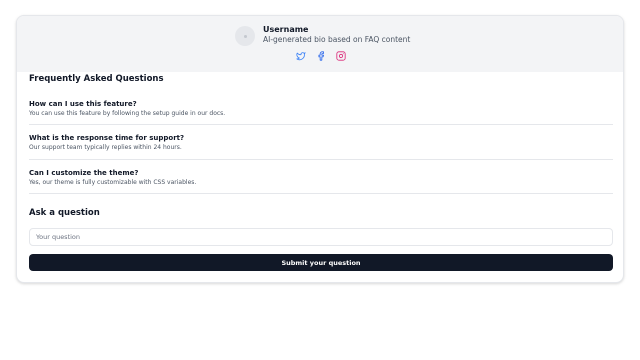 This screenshot has width=640, height=360. I want to click on faq-title: Frequently Asked Questions, so click(96, 79).